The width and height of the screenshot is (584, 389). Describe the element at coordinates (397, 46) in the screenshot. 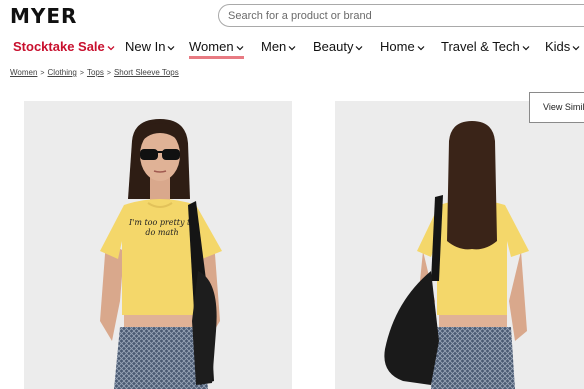

I see `nav-item-label: Home` at that location.